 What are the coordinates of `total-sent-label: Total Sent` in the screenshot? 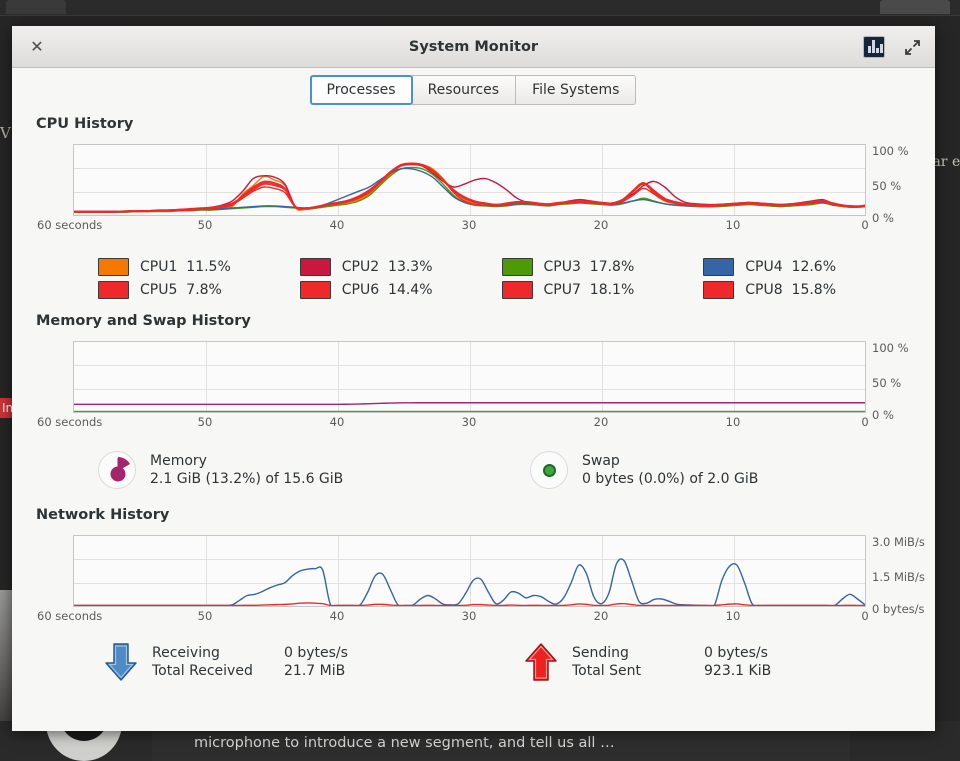 It's located at (607, 671).